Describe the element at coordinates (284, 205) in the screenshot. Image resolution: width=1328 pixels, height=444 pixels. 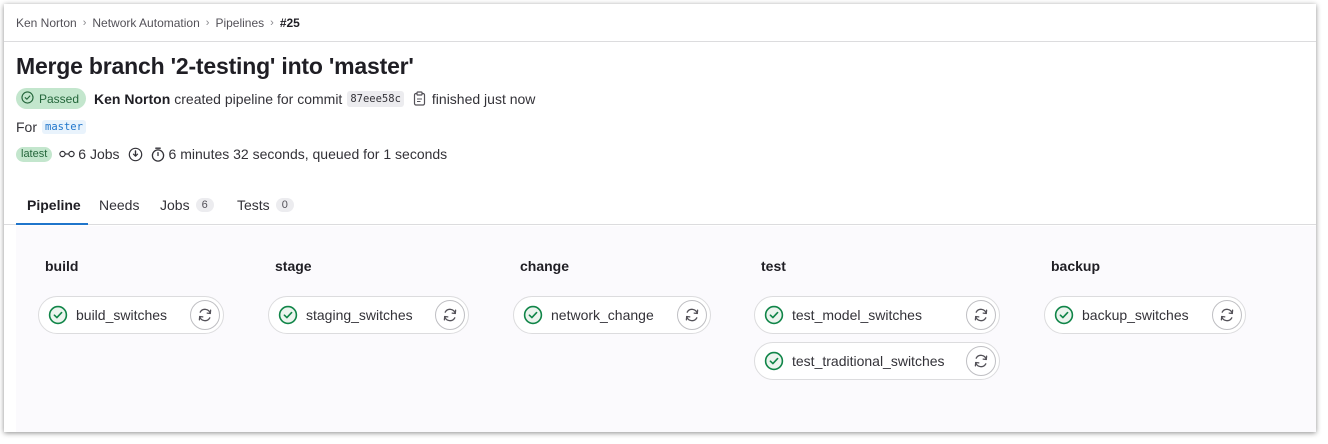
I see `tab-tests-count: 0` at that location.